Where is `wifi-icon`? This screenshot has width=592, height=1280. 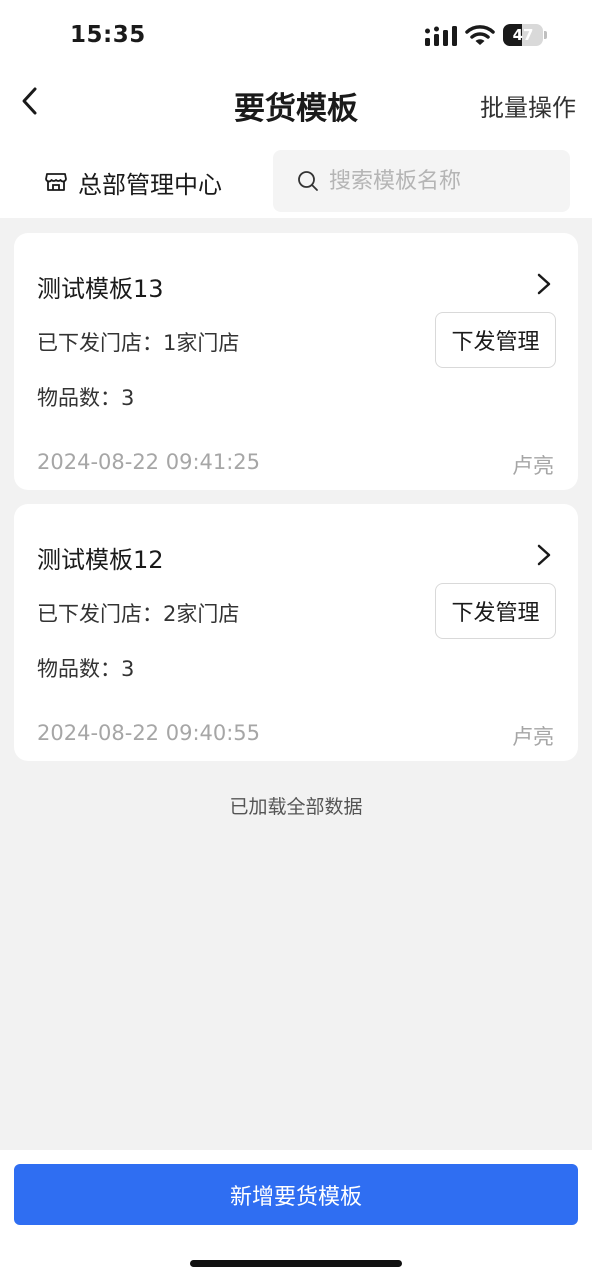 wifi-icon is located at coordinates (480, 35).